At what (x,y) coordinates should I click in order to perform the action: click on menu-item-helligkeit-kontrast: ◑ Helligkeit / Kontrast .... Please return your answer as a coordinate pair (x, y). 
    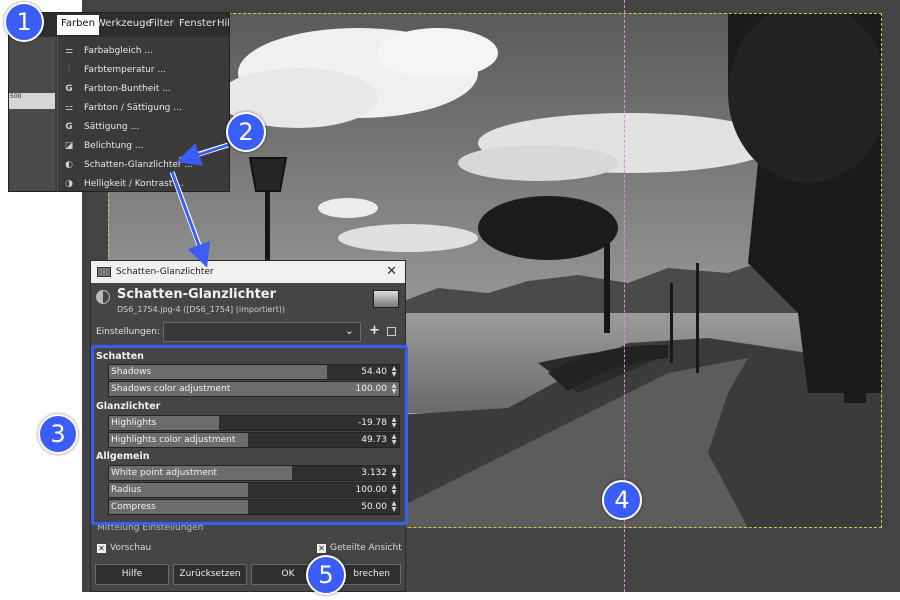
    Looking at the image, I should click on (143, 182).